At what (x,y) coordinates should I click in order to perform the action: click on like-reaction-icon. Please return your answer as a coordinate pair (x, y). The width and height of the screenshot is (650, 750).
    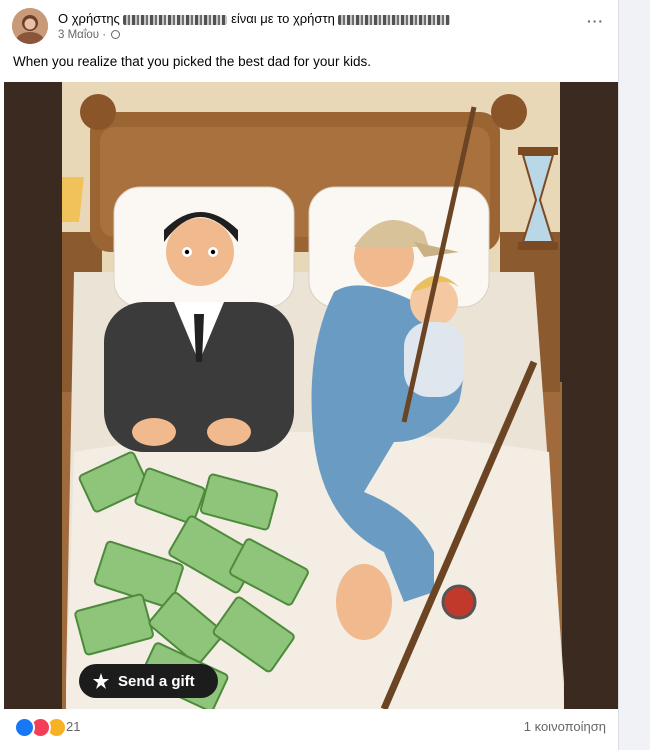
    Looking at the image, I should click on (24, 727).